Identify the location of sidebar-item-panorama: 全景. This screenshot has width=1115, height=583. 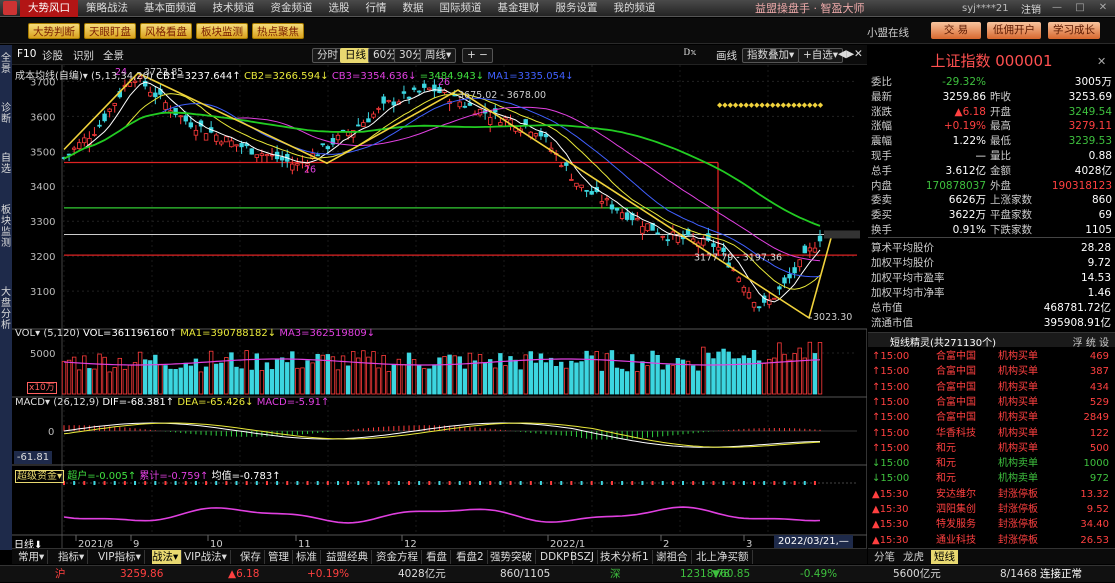
(6, 71).